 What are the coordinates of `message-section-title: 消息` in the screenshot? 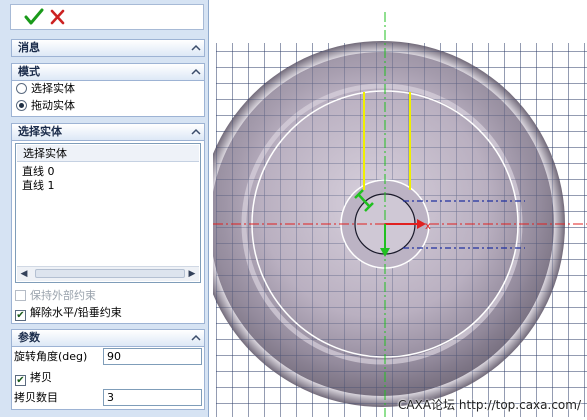 It's located at (29, 47).